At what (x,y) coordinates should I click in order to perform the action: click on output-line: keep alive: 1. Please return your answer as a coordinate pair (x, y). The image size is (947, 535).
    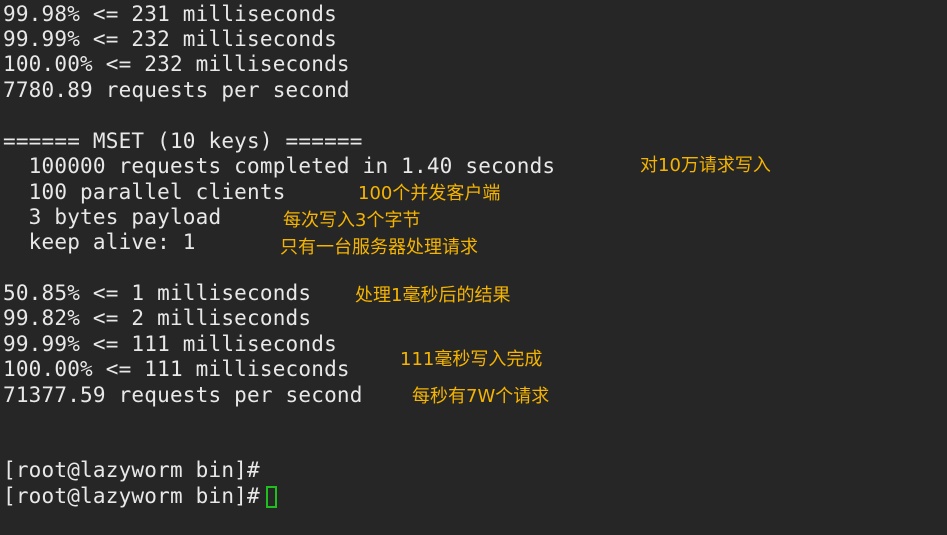
    Looking at the image, I should click on (99, 242).